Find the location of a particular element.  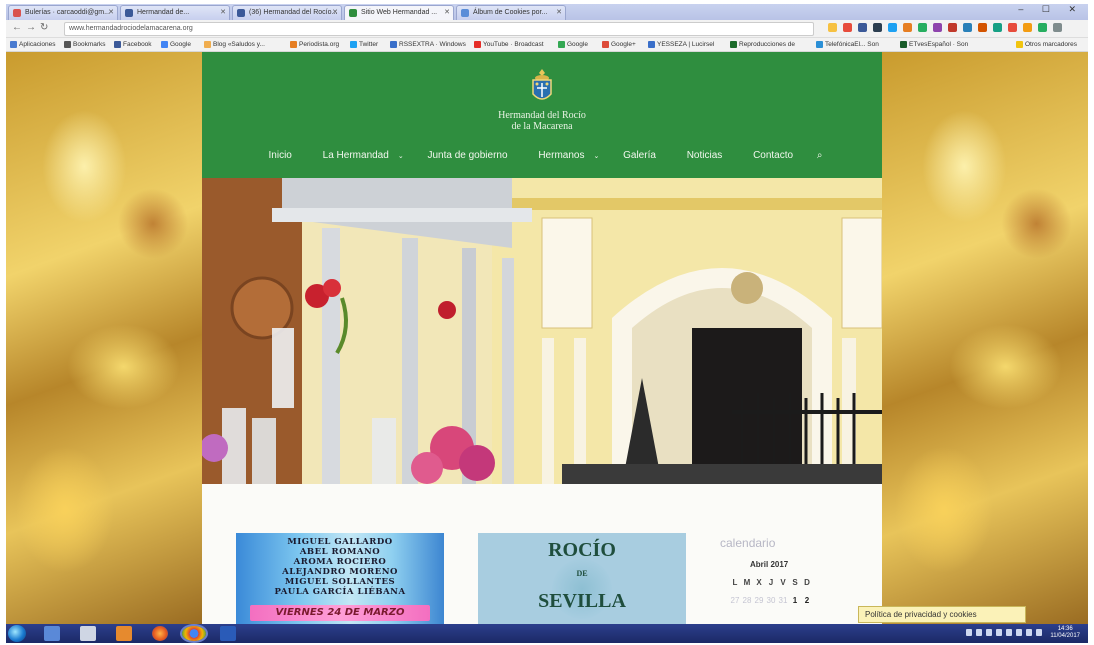

nav-item-junta-de-gobierno: Junta de gobierno is located at coordinates (467, 155).